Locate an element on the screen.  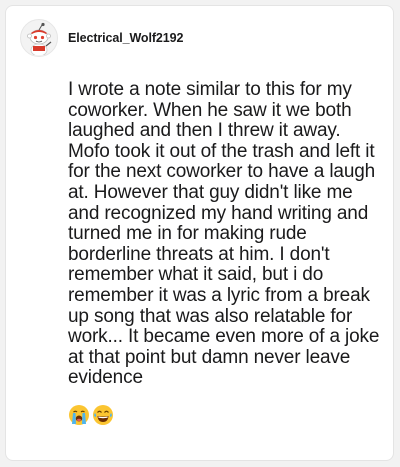
emoji-row is located at coordinates (91, 415).